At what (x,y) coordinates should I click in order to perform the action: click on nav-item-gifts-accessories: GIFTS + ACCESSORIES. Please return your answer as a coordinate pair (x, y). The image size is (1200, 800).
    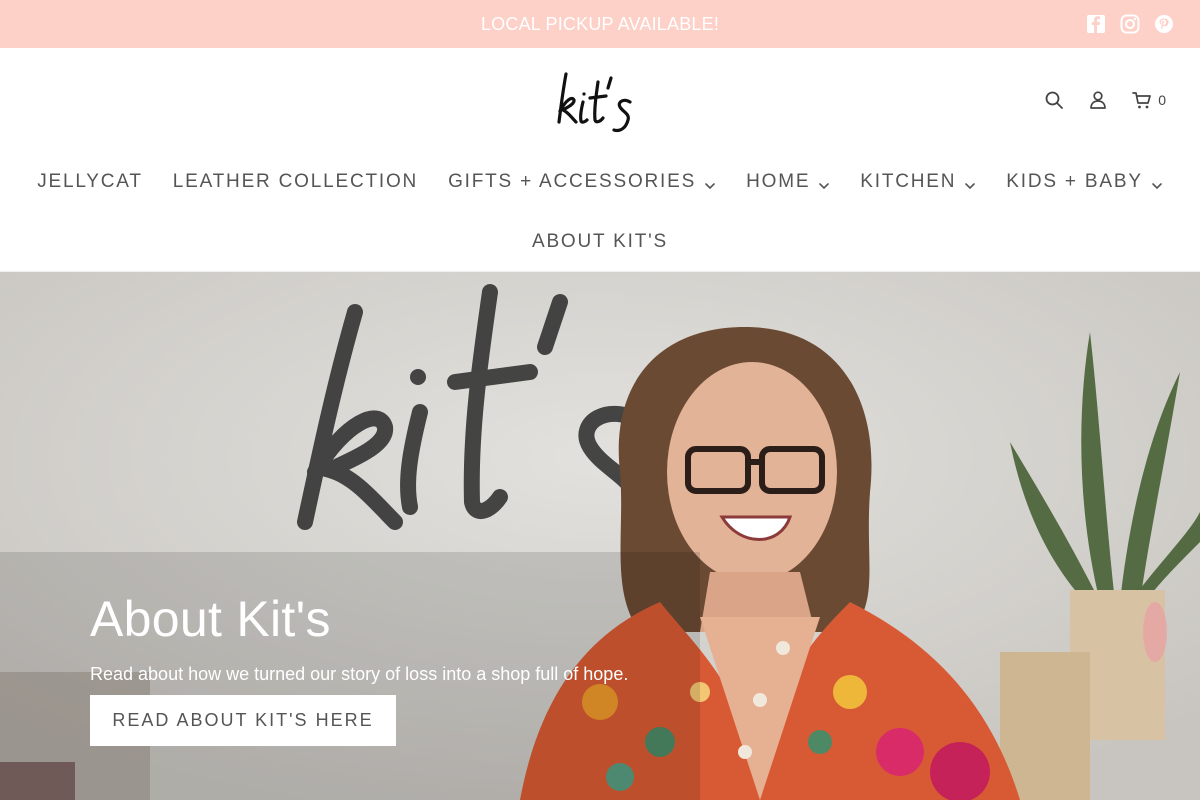
    Looking at the image, I should click on (582, 182).